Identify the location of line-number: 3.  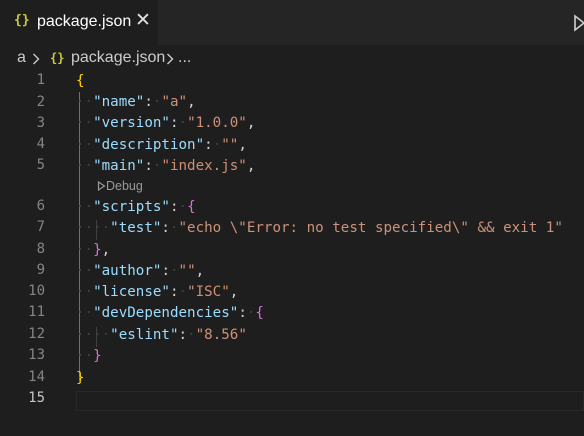
(40, 123).